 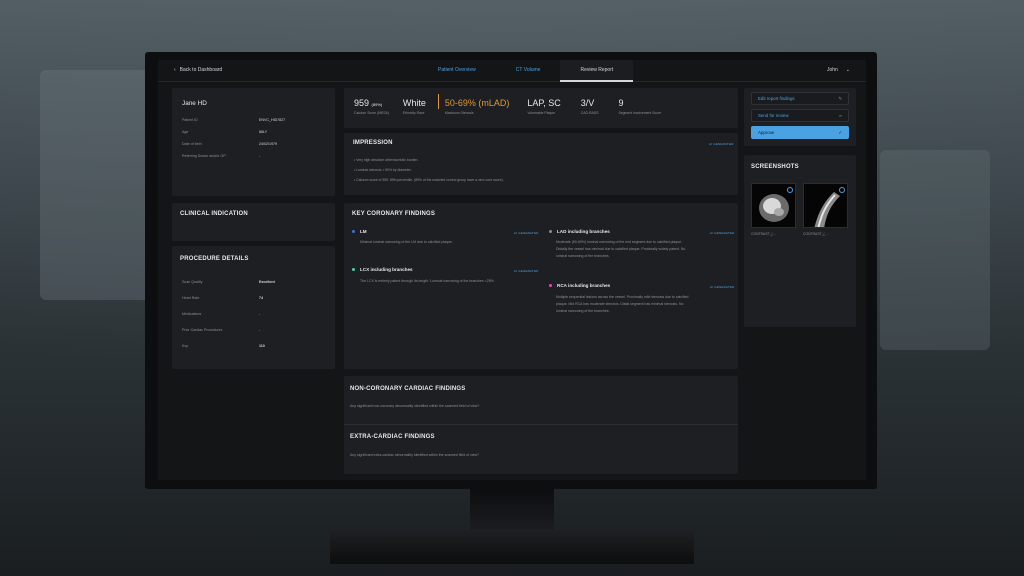 What do you see at coordinates (840, 98) in the screenshot?
I see `pencil-icon: ✎` at bounding box center [840, 98].